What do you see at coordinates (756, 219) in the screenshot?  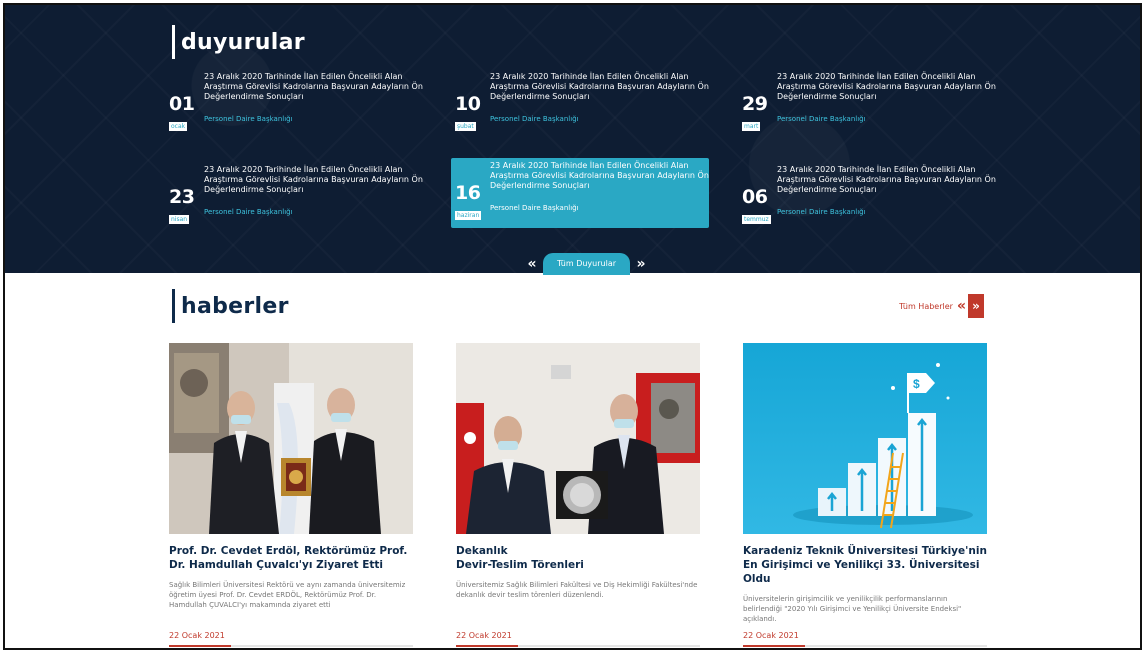 I see `announcement-month: temmuz` at bounding box center [756, 219].